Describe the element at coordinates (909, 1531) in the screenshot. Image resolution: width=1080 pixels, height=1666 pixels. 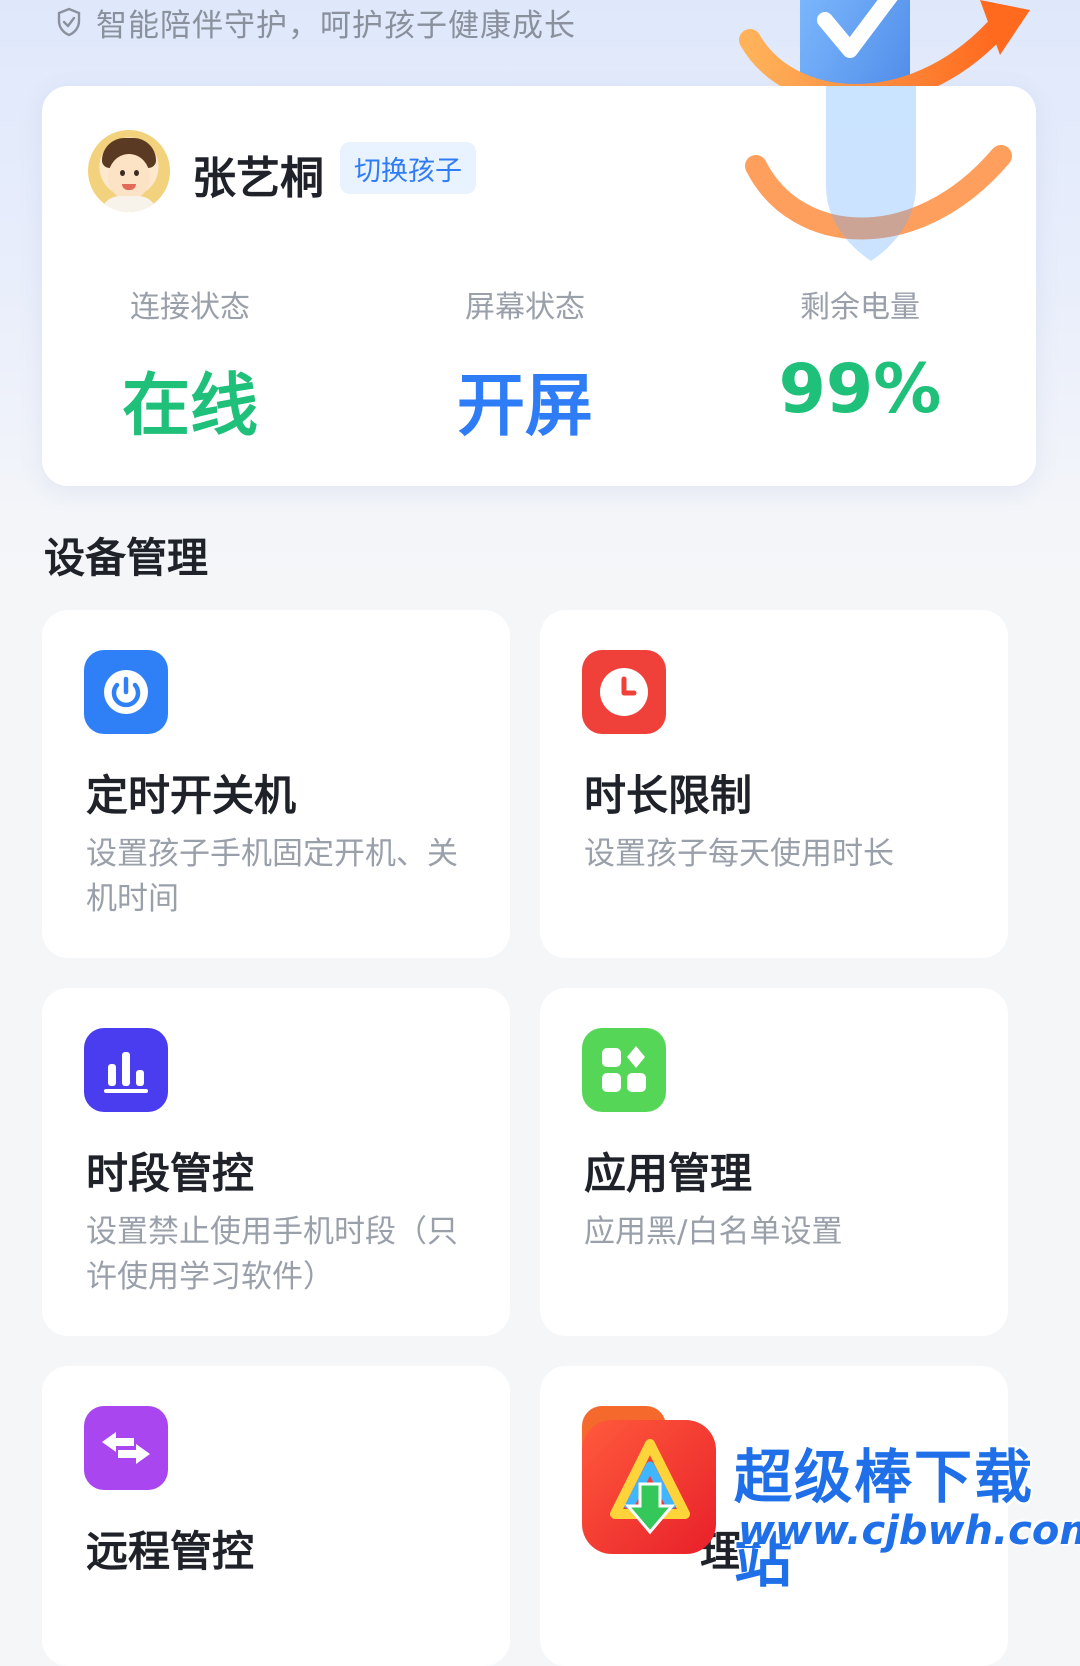
I see `watermark-url: www.cjbwh.com` at that location.